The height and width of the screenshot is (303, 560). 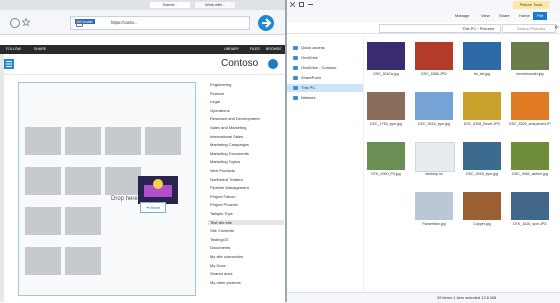 What do you see at coordinates (229, 153) in the screenshot?
I see `quick-launch-link: Marketing Documents` at bounding box center [229, 153].